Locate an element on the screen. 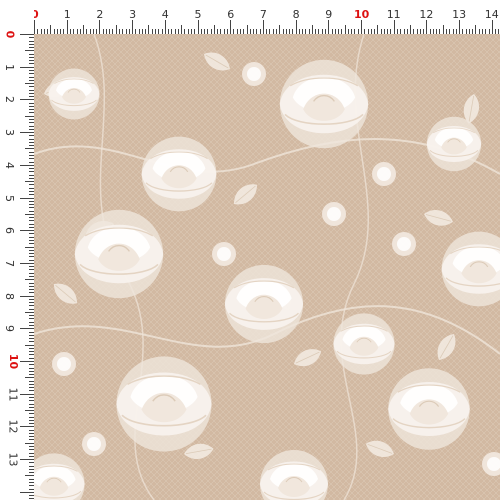 The width and height of the screenshot is (500, 500). top-ruler-label: 8 is located at coordinates (296, 14).